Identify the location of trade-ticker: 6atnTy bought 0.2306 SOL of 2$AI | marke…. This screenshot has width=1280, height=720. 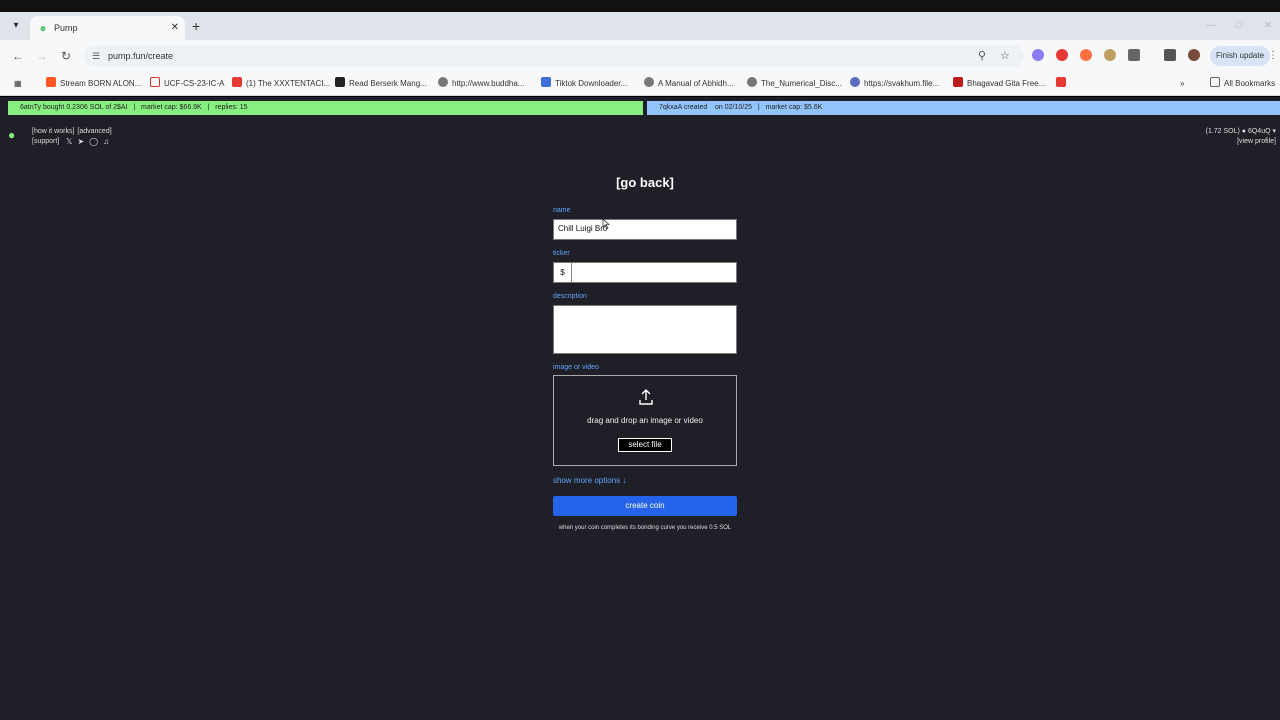
(325, 108).